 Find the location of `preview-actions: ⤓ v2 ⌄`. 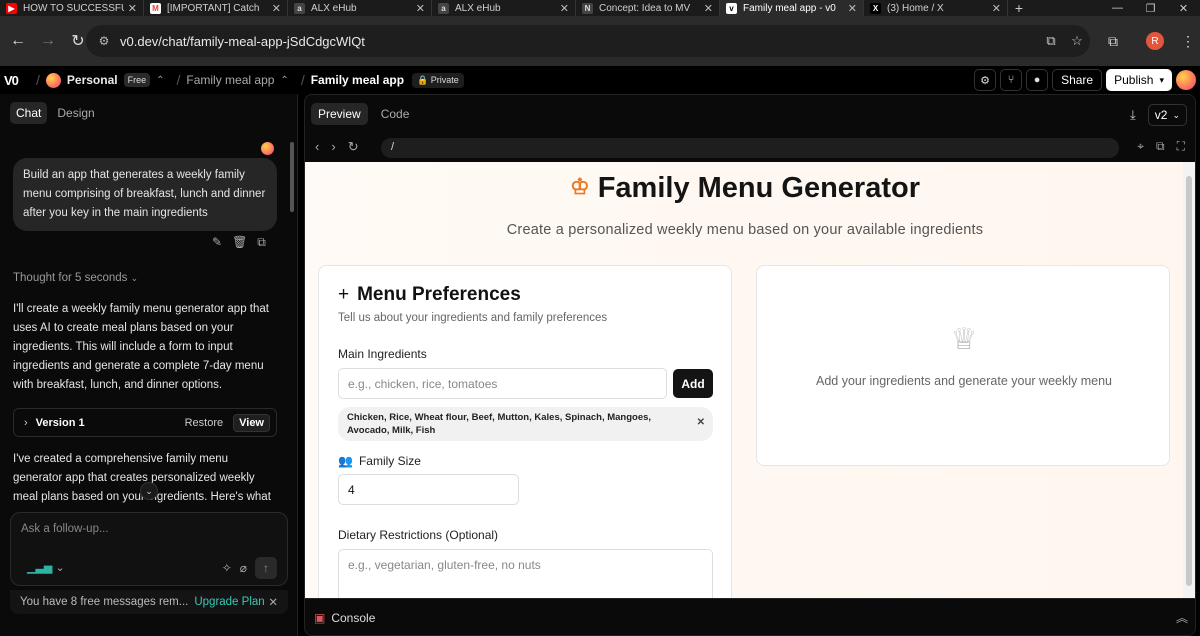

preview-actions: ⤓ v2 ⌄ is located at coordinates (1158, 115).